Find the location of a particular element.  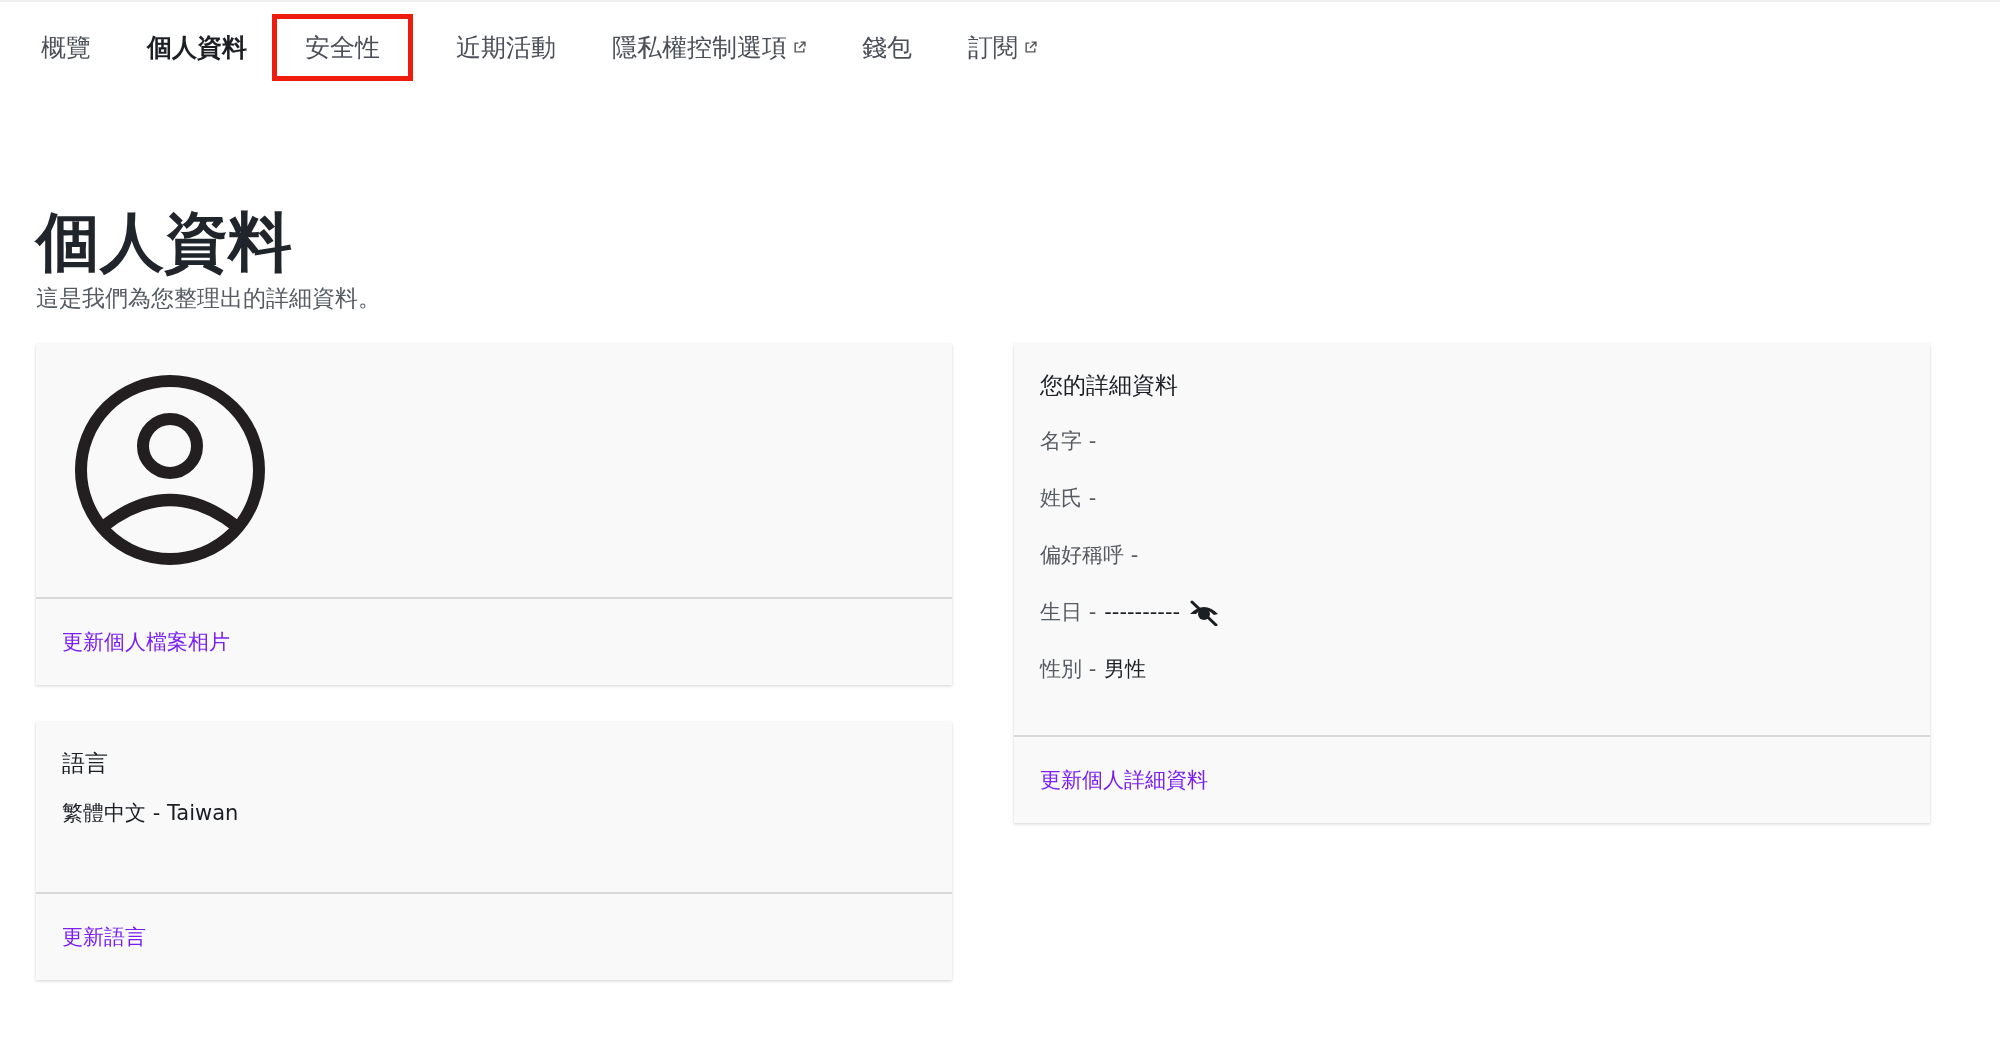

field-label: 偏好稱呼 - is located at coordinates (1089, 556).